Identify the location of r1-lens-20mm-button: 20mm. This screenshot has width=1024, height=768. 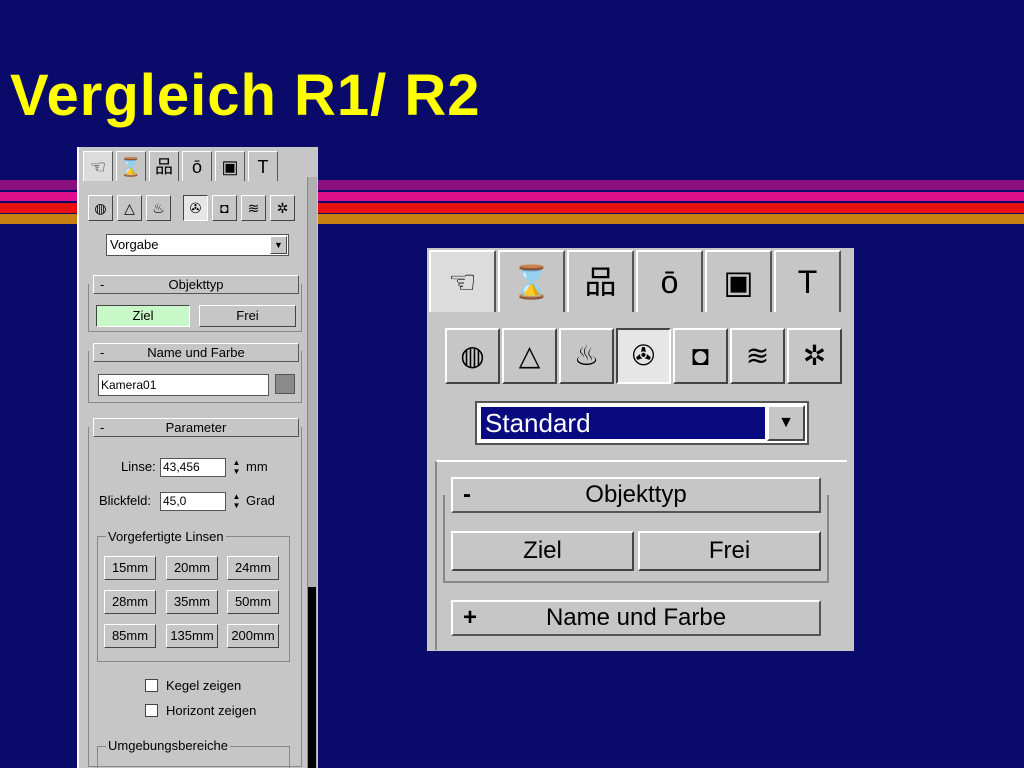
(192, 568).